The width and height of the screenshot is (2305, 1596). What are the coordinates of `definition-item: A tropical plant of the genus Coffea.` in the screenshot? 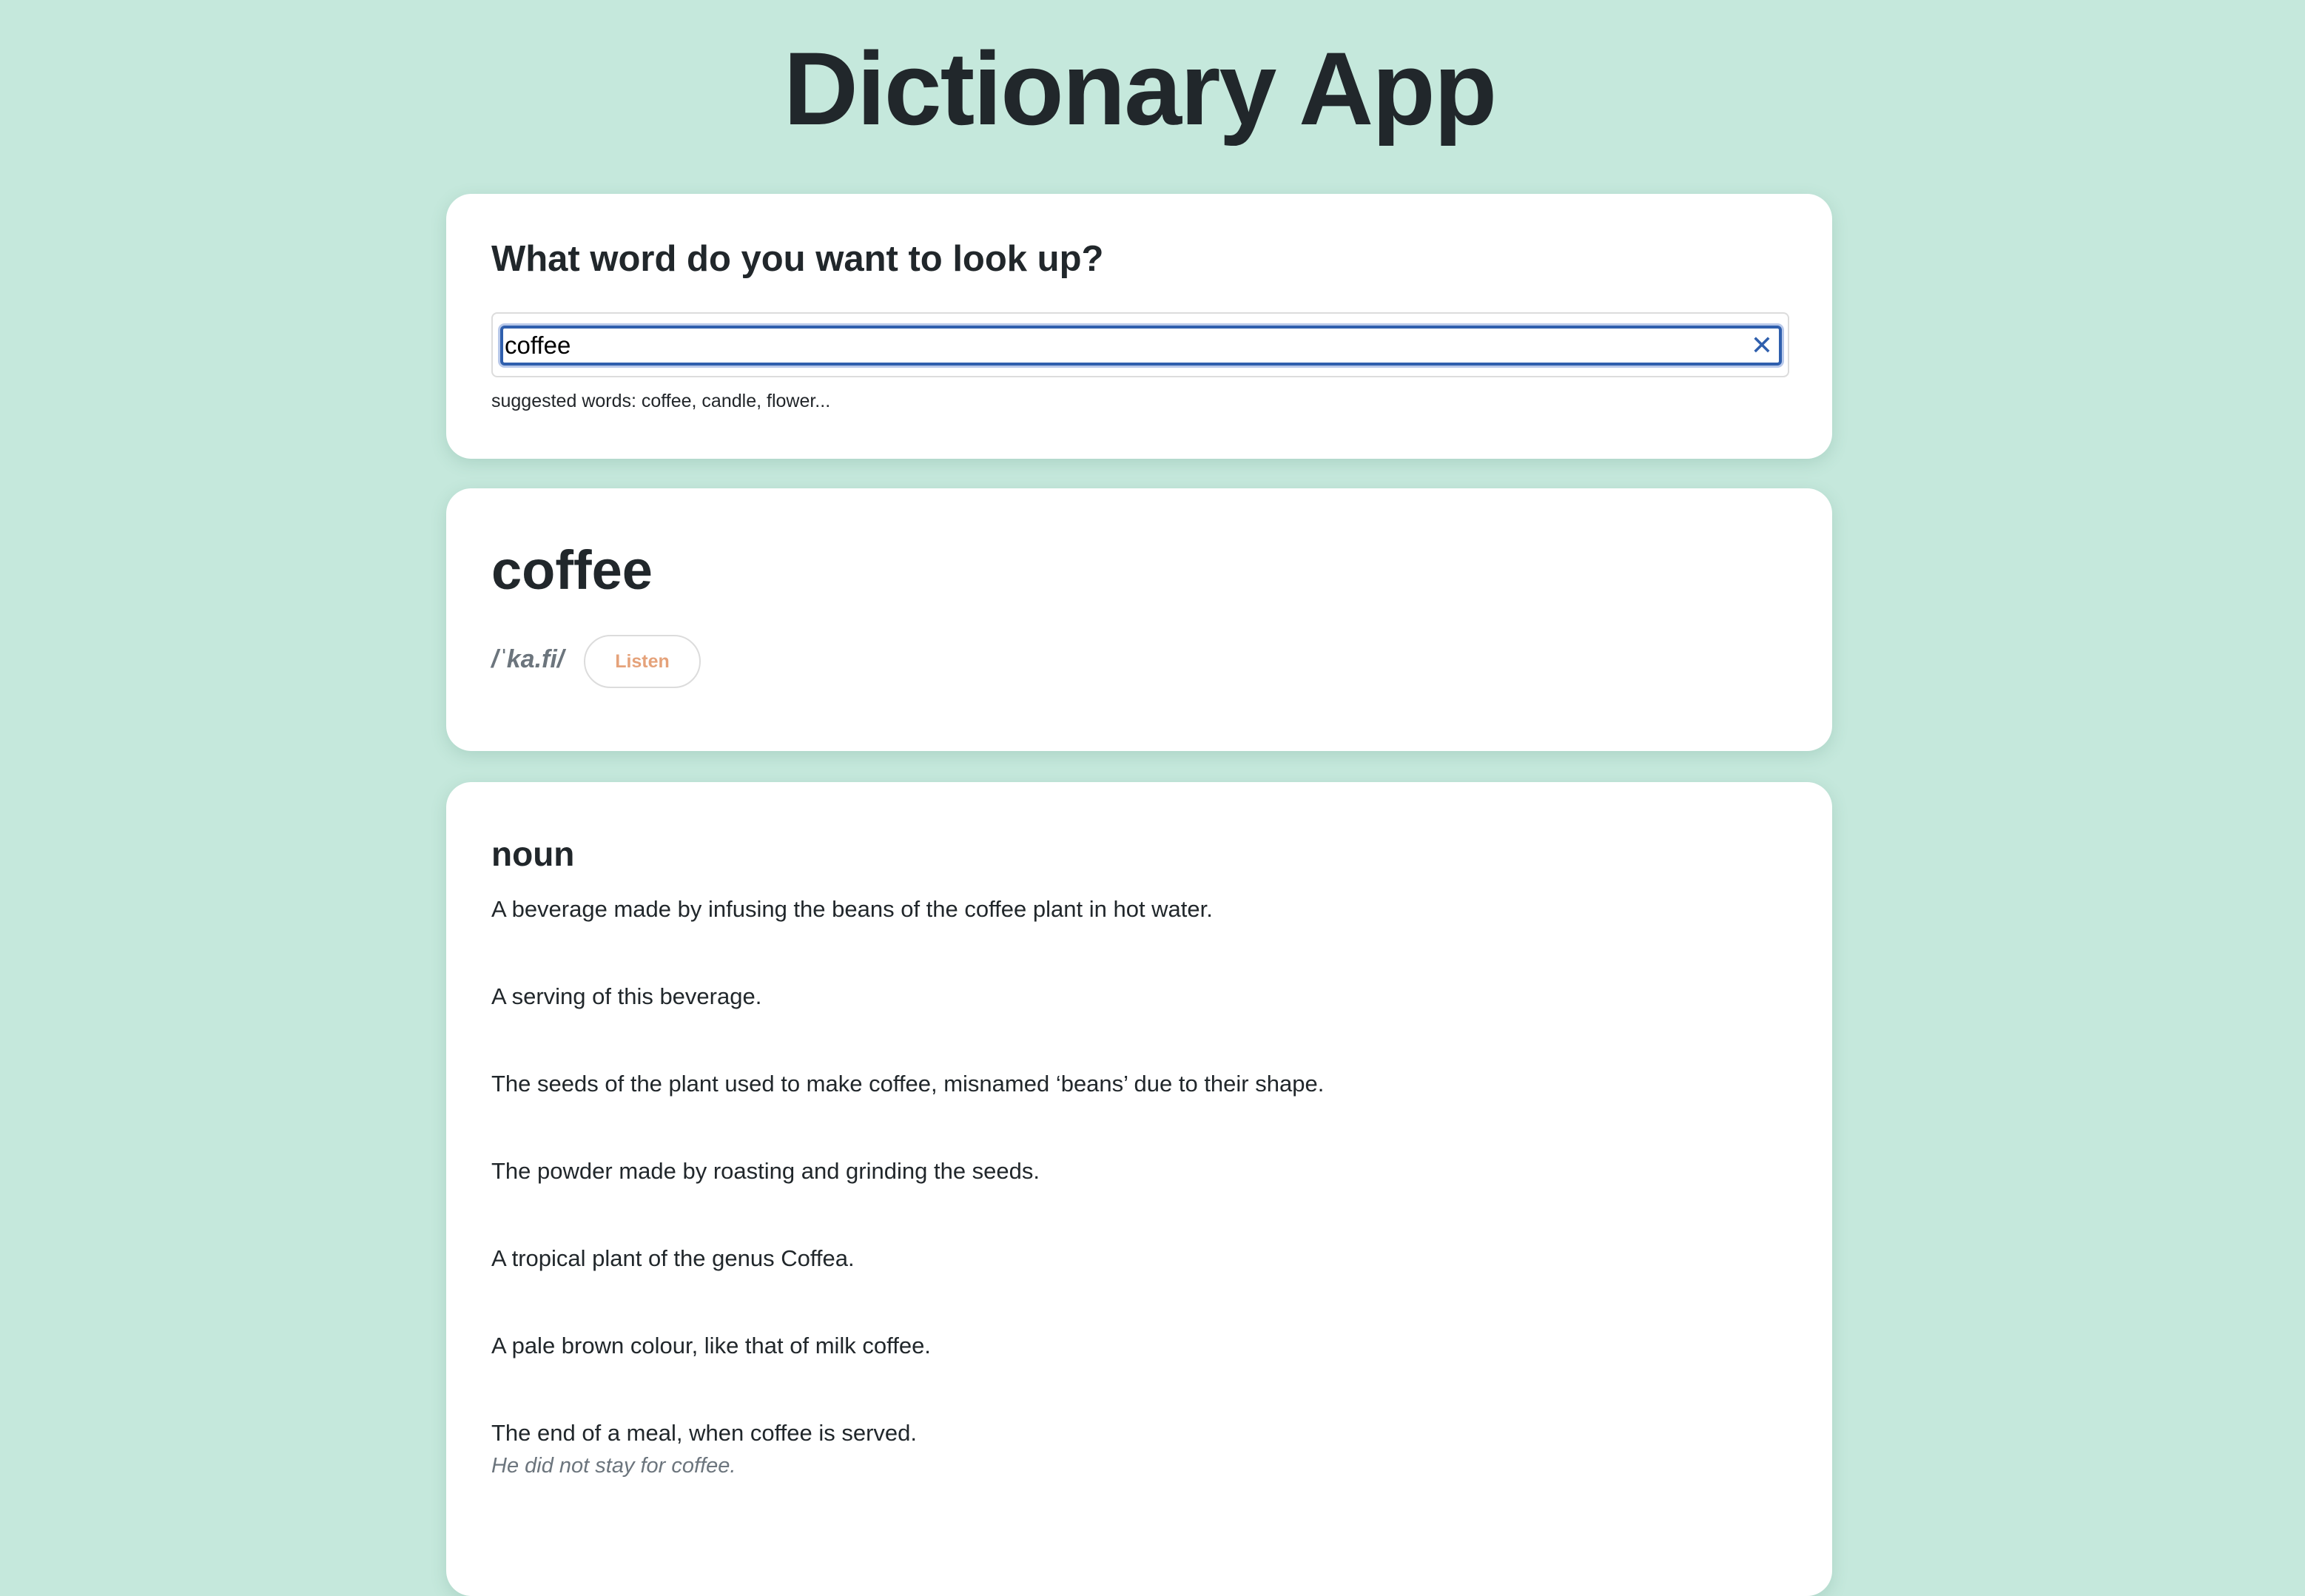 It's located at (1142, 1286).